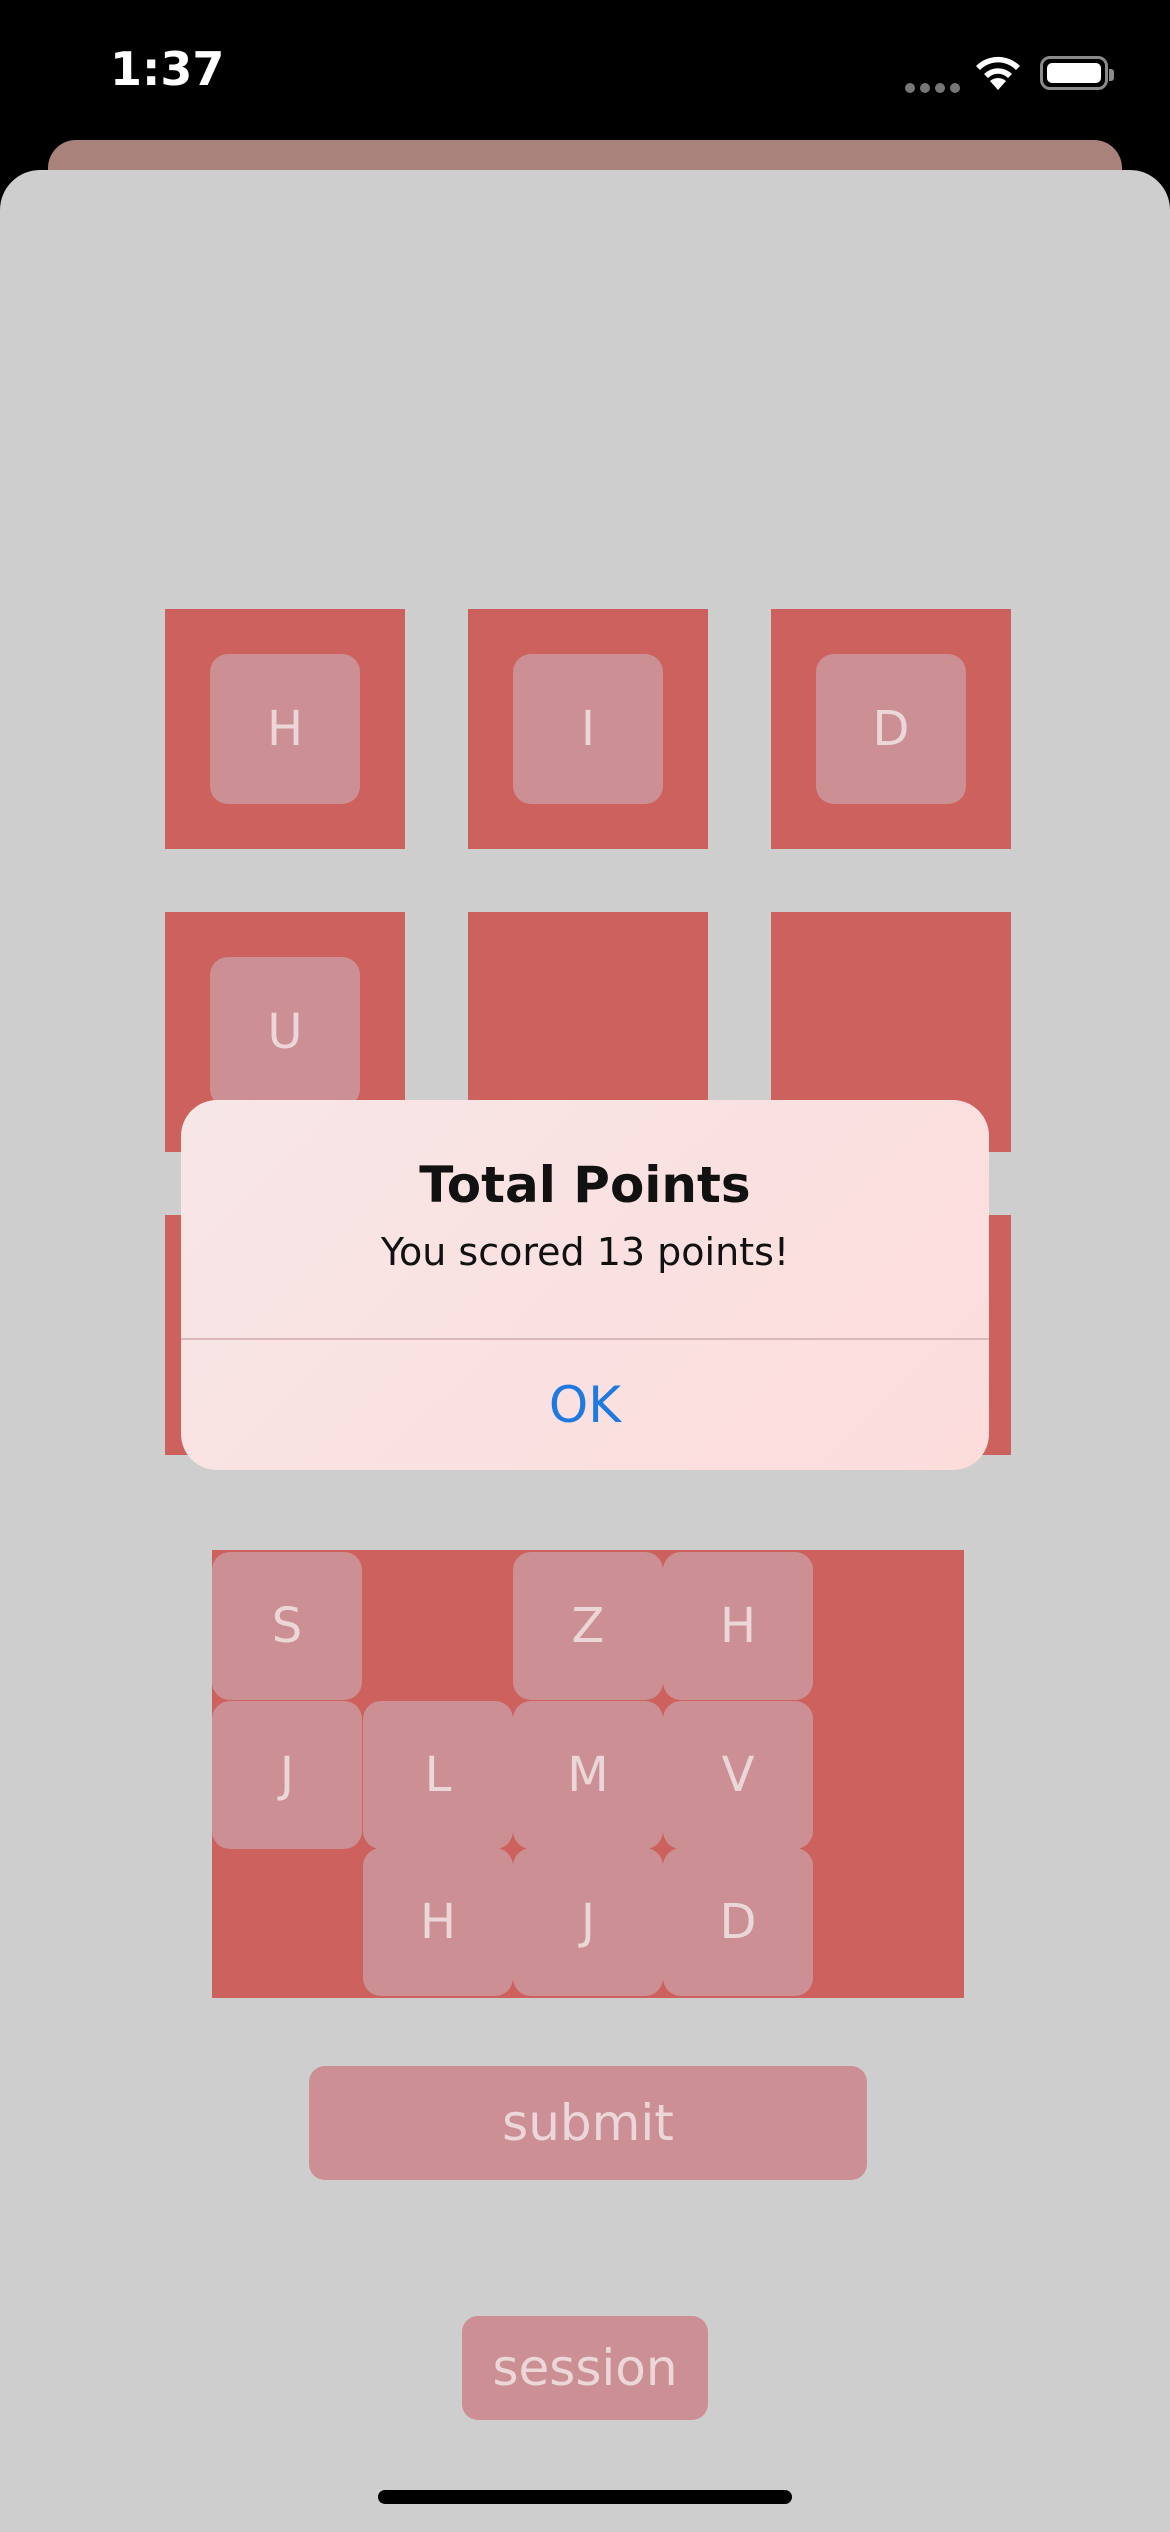  Describe the element at coordinates (585, 1405) in the screenshot. I see `ok-button: OK` at that location.